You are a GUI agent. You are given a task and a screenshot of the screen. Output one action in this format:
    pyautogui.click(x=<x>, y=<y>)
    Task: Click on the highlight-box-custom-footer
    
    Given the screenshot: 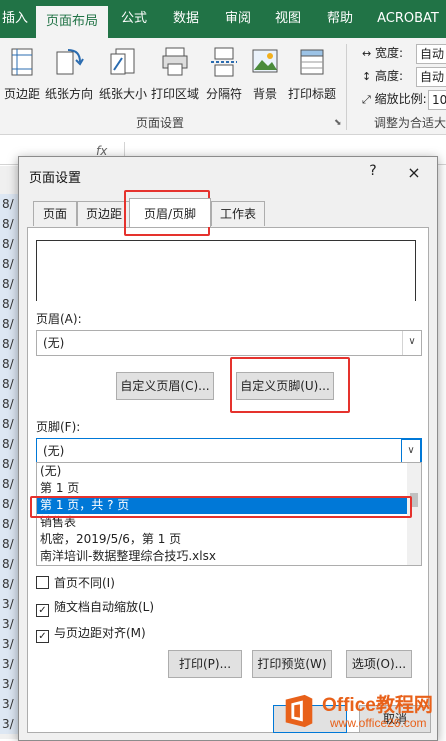 What is the action you would take?
    pyautogui.click(x=290, y=385)
    